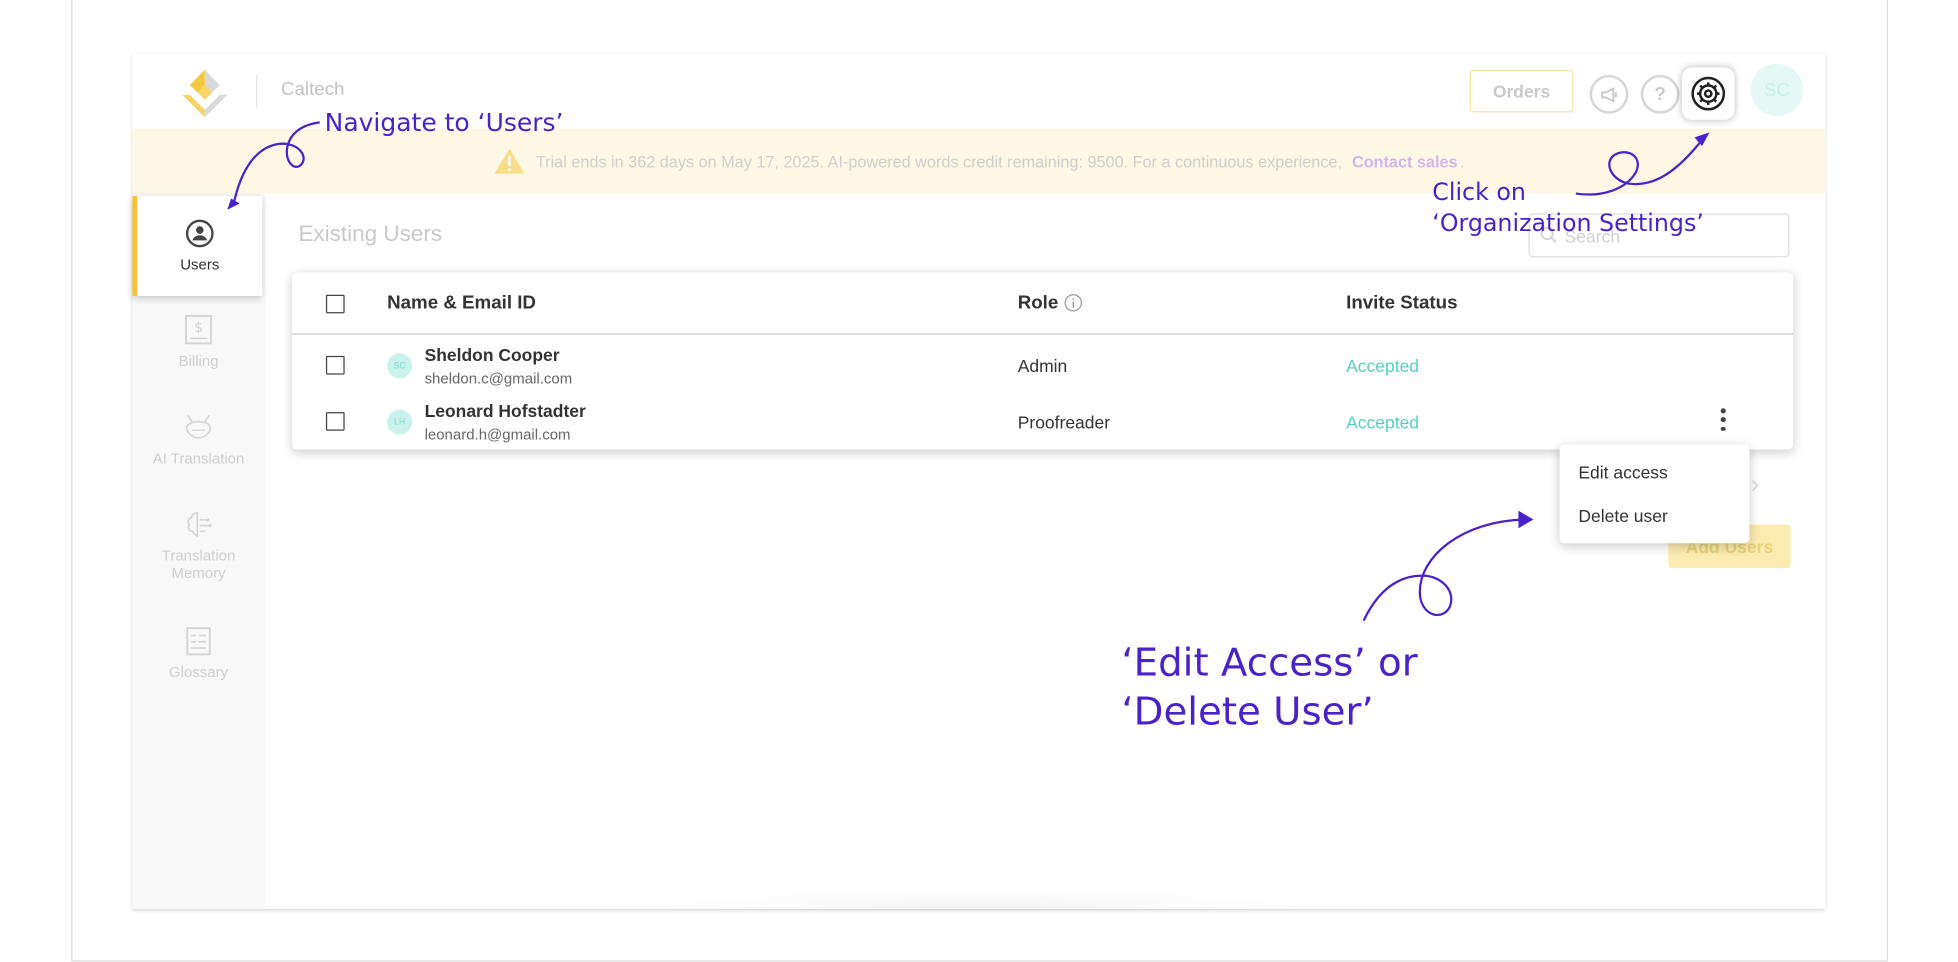  What do you see at coordinates (198, 672) in the screenshot?
I see `sidebar-item-label: Glossary` at bounding box center [198, 672].